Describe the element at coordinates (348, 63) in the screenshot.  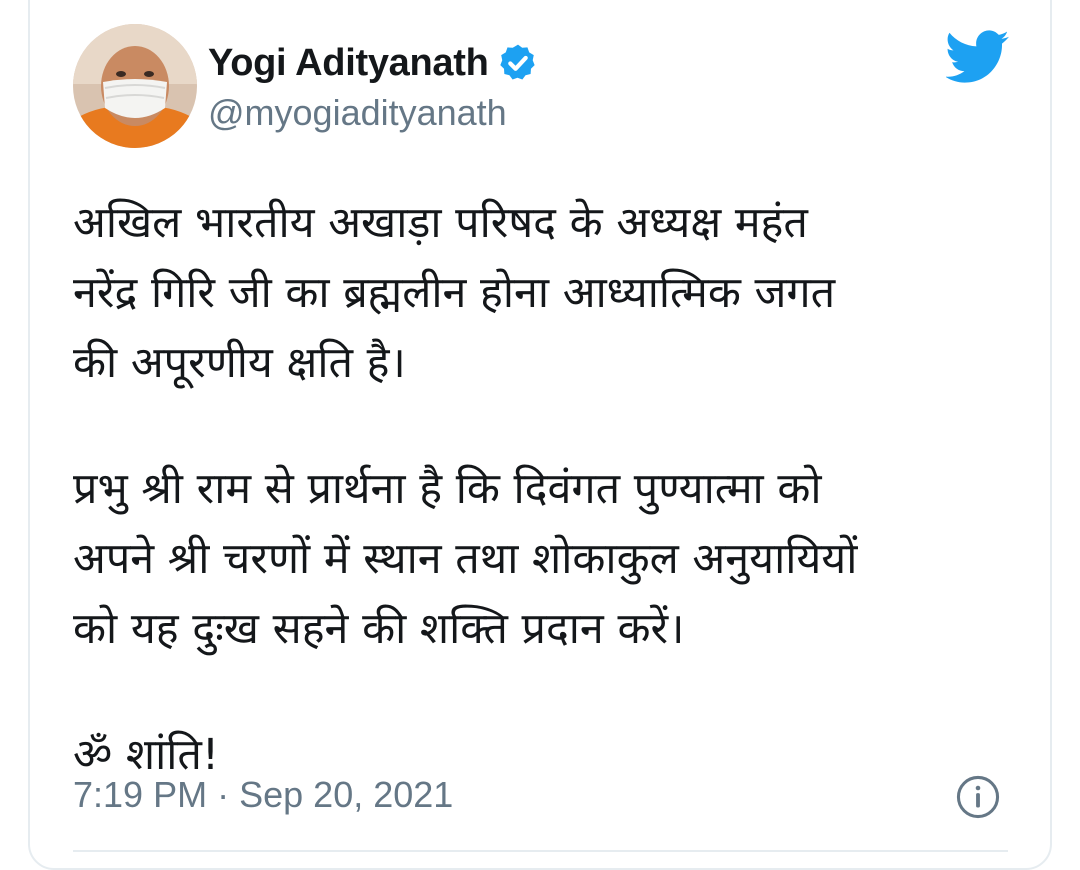
I see `display-name: Yogi Adityanath` at that location.